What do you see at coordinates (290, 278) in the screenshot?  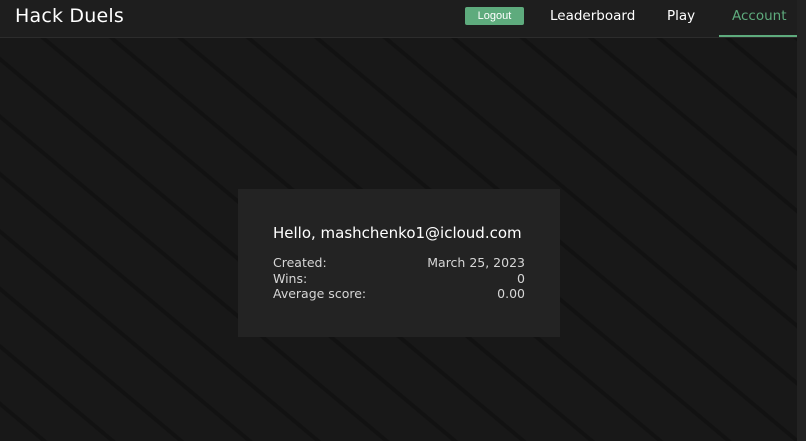 I see `stat-label-wins: Wins:` at bounding box center [290, 278].